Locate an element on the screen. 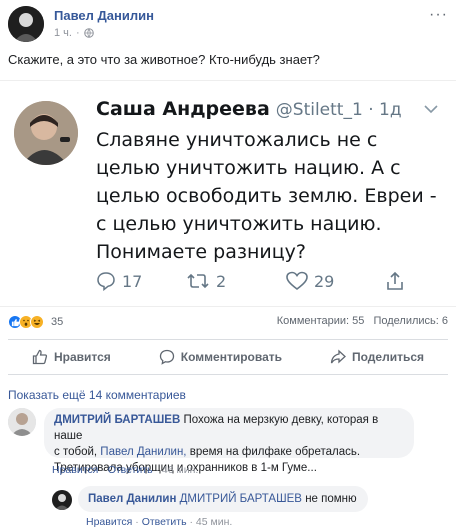 The image size is (456, 528). tweet-retweet: 2 is located at coordinates (206, 281).